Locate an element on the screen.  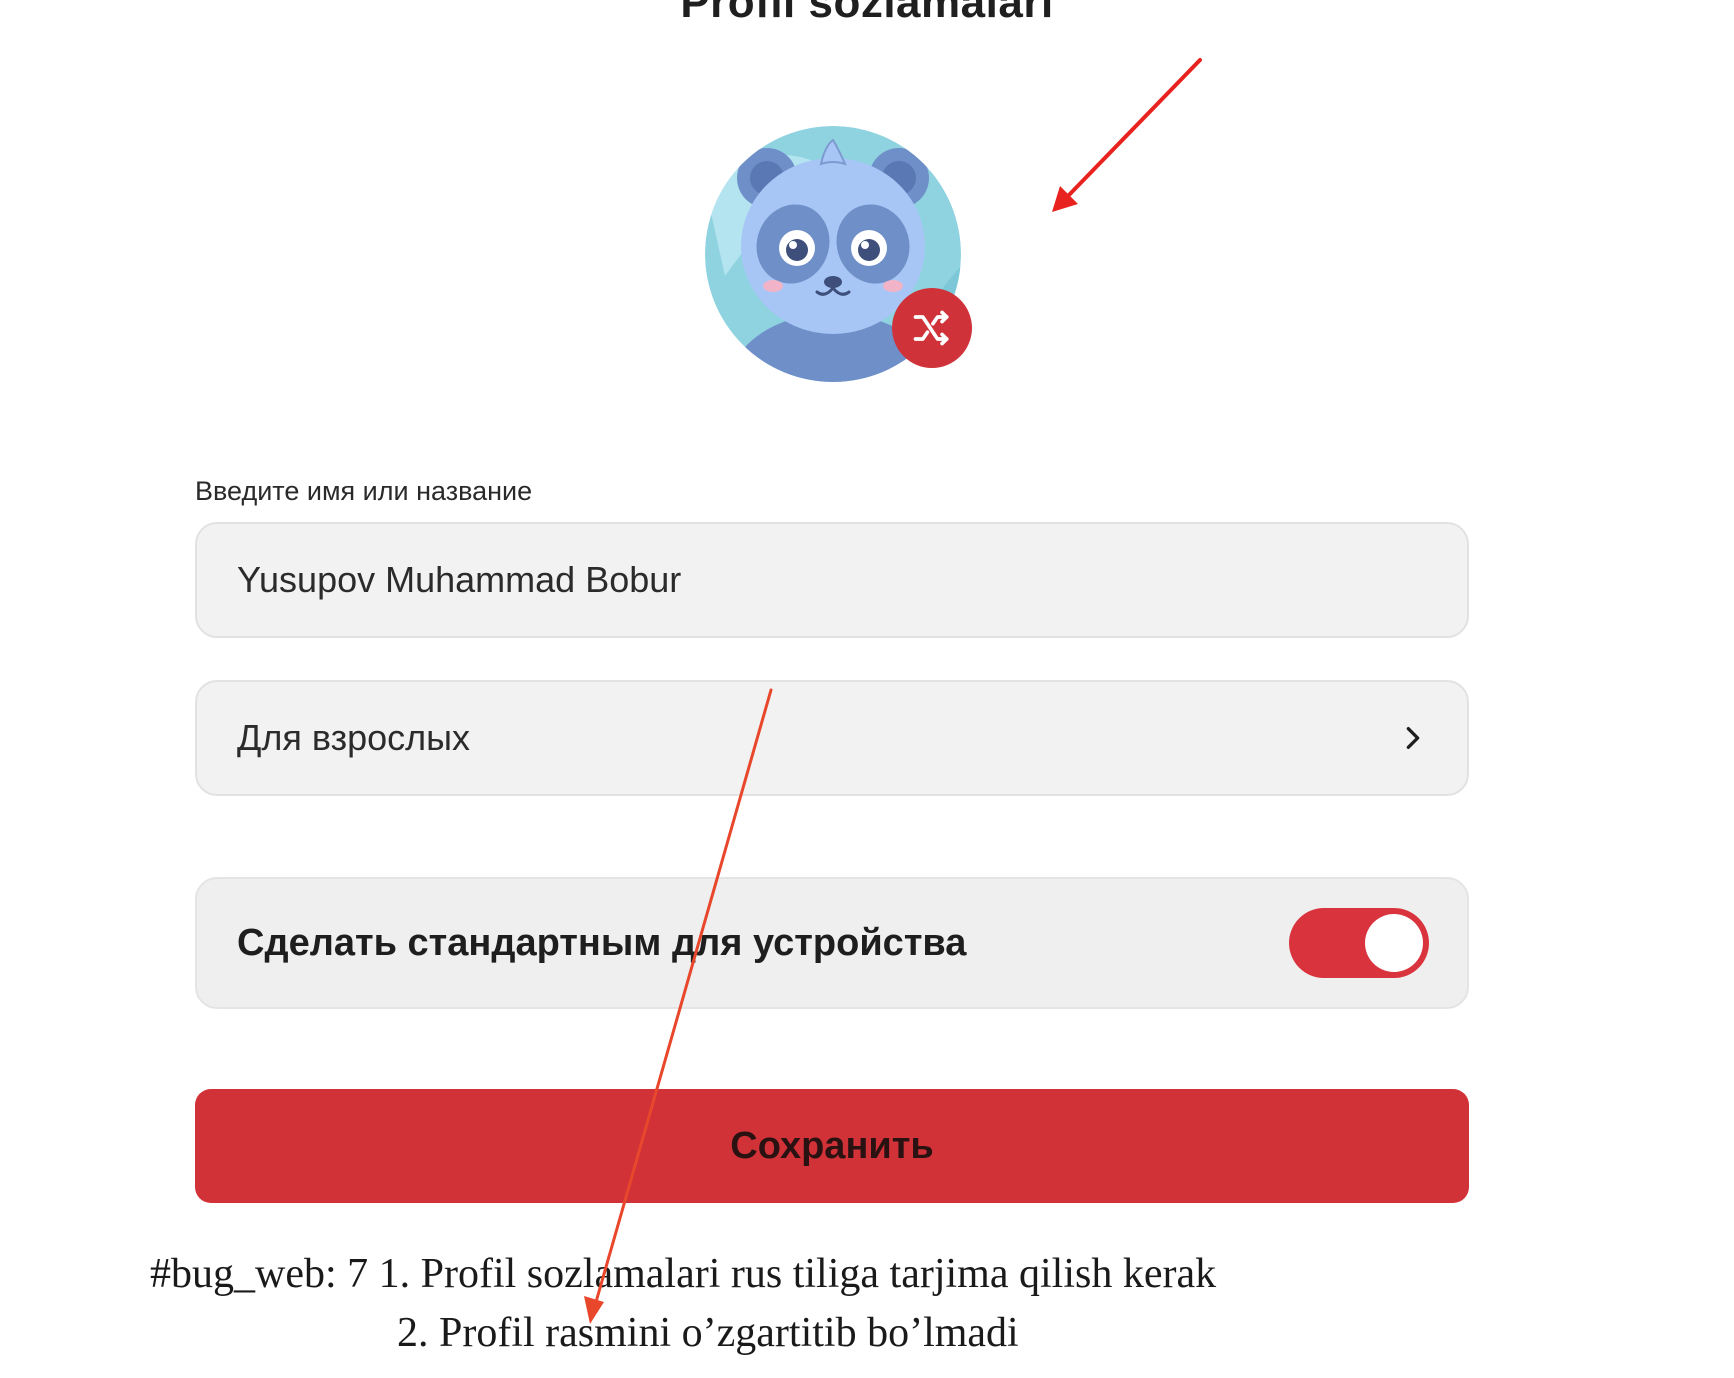
bug-note-line-2: 2. Profil rasmini o’zgartitib bo’lmadi is located at coordinates (708, 1333).